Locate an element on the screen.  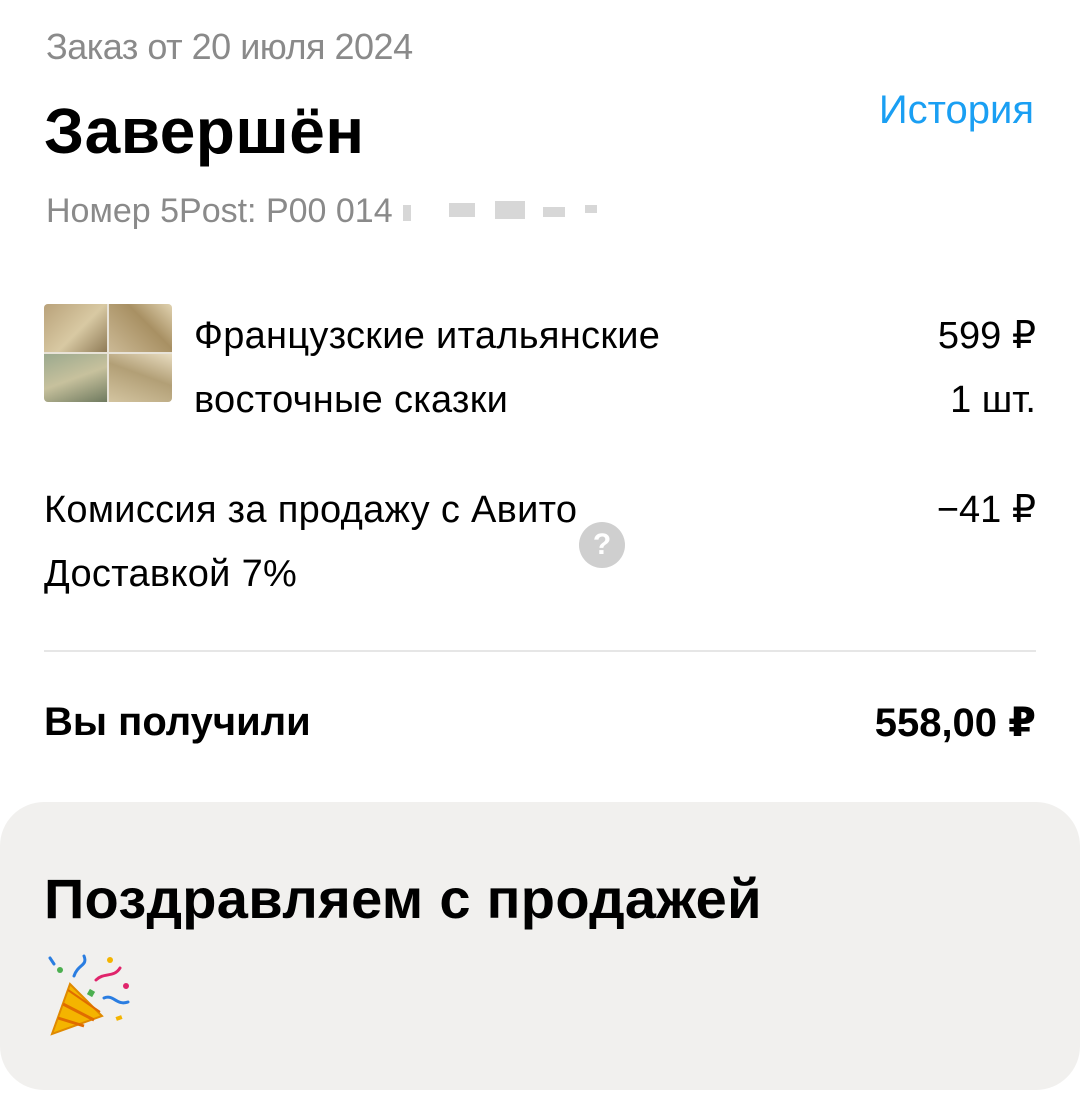
tracking-number-obscured is located at coordinates (509, 212).